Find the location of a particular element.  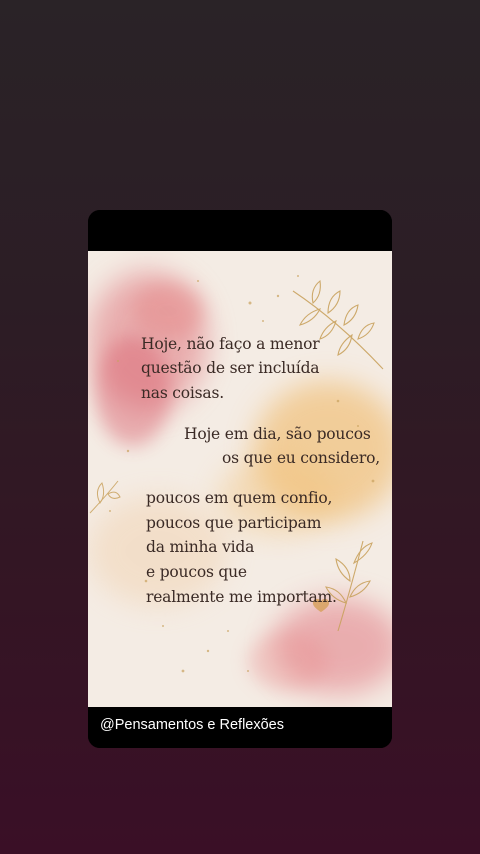

caption-bar: @Pensamentos e Reflexões is located at coordinates (240, 727).